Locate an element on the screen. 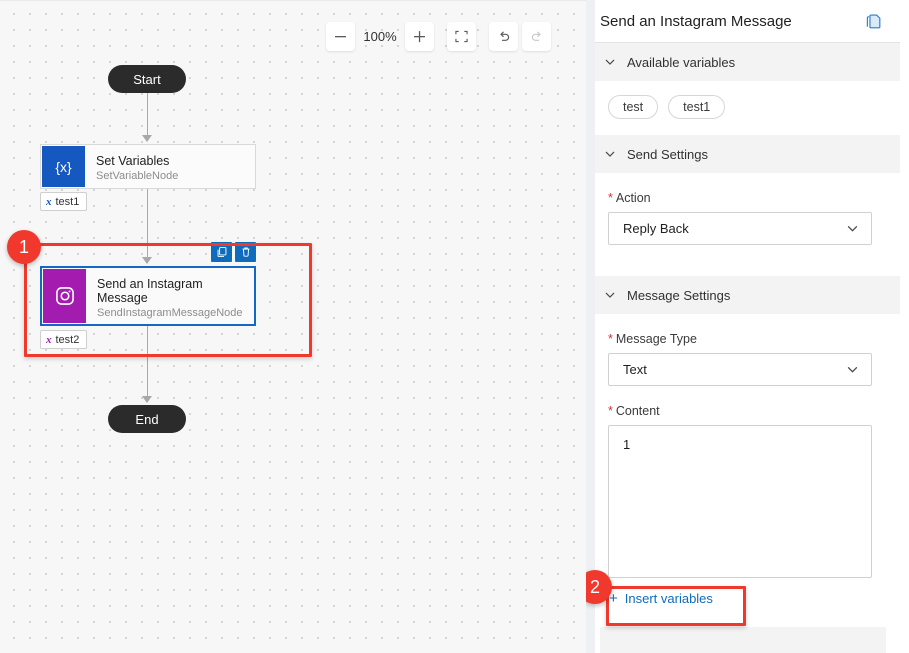  node-set-variables-text: Set Variables SetVariableNode is located at coordinates (170, 166).